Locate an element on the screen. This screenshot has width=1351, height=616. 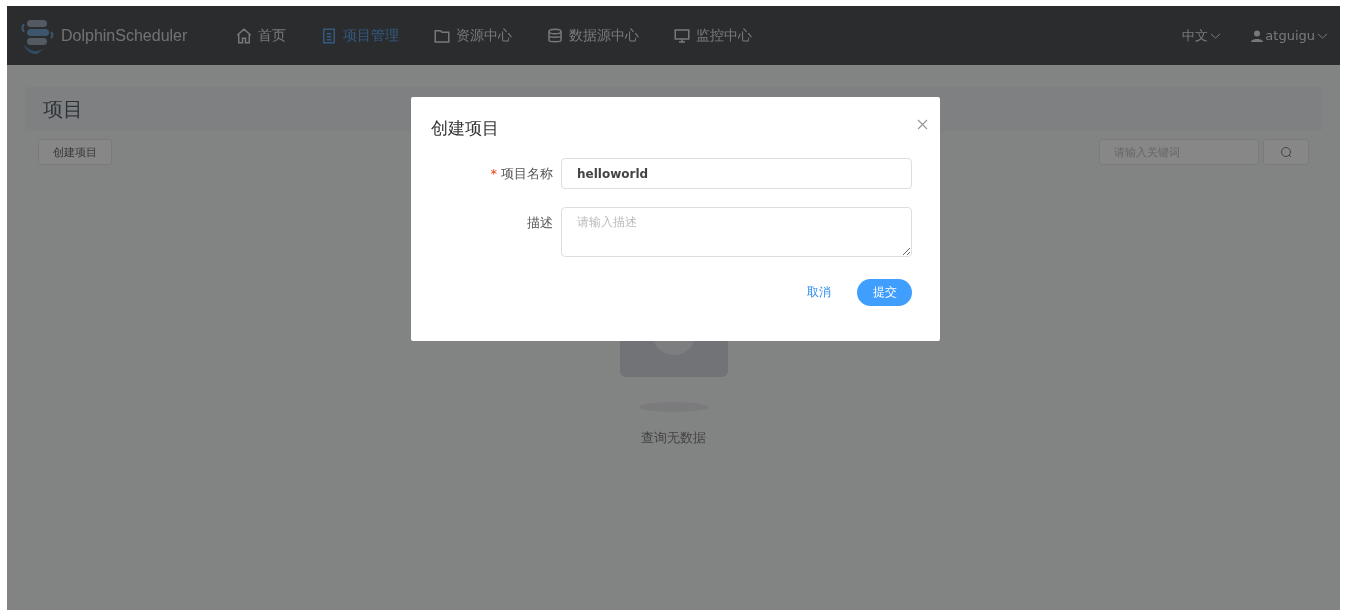
nav-item: 监控中心 is located at coordinates (713, 35).